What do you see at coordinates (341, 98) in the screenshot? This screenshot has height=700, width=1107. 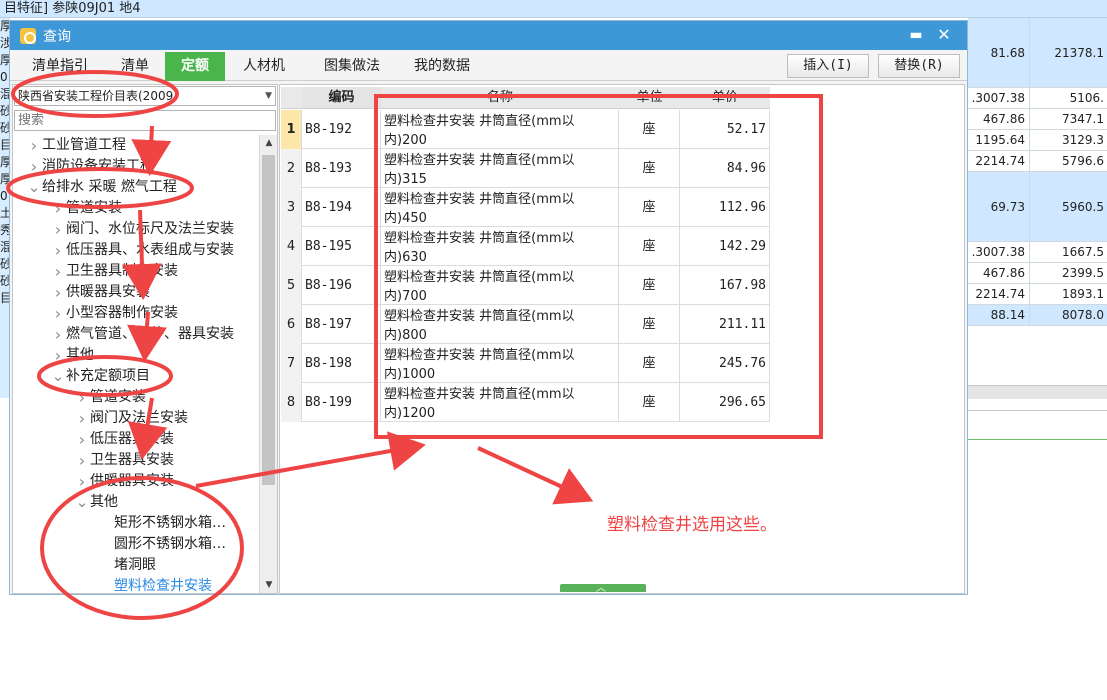 I see `header-code: 编码` at bounding box center [341, 98].